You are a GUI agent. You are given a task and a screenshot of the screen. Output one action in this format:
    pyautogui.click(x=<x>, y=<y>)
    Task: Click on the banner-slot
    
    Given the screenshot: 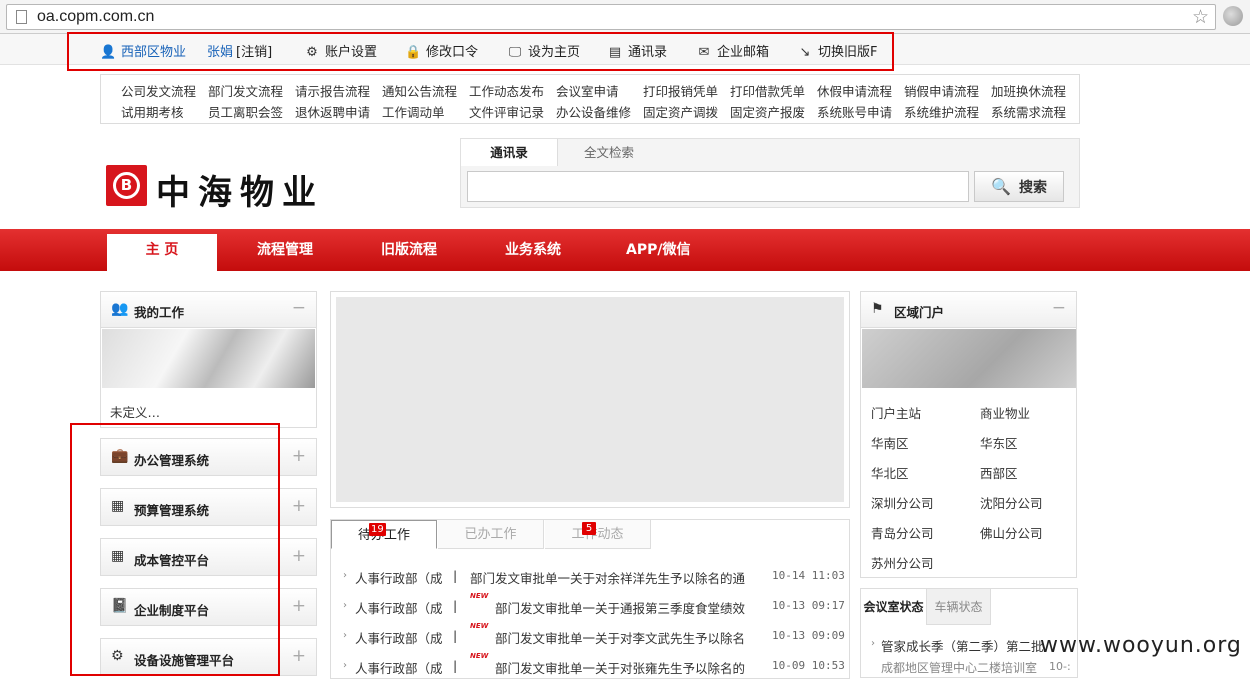 What is the action you would take?
    pyautogui.click(x=590, y=399)
    